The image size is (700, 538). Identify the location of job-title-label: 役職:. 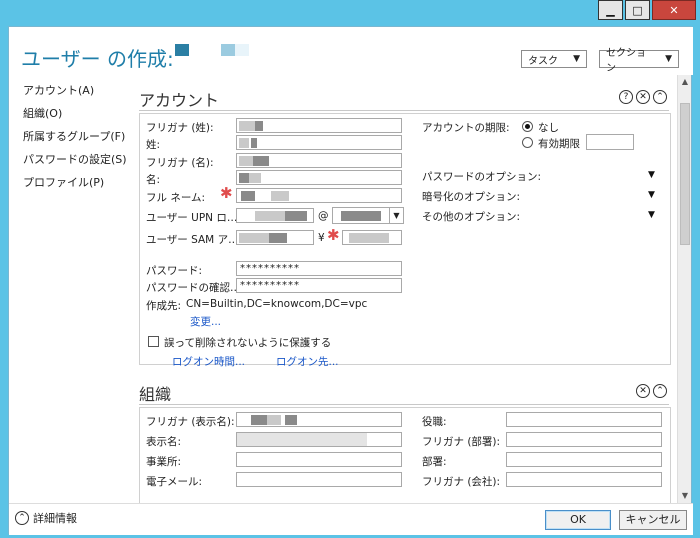
(434, 422).